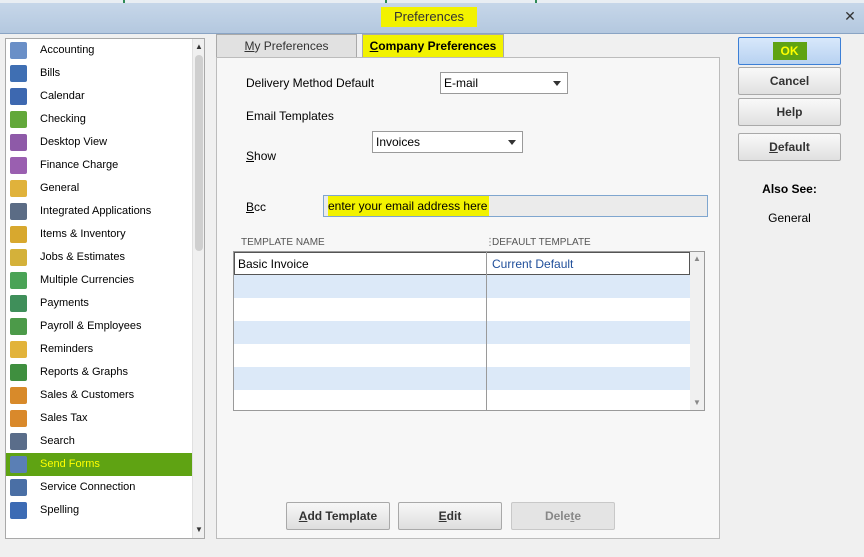  Describe the element at coordinates (398, 142) in the screenshot. I see `show-value: Invoices` at that location.